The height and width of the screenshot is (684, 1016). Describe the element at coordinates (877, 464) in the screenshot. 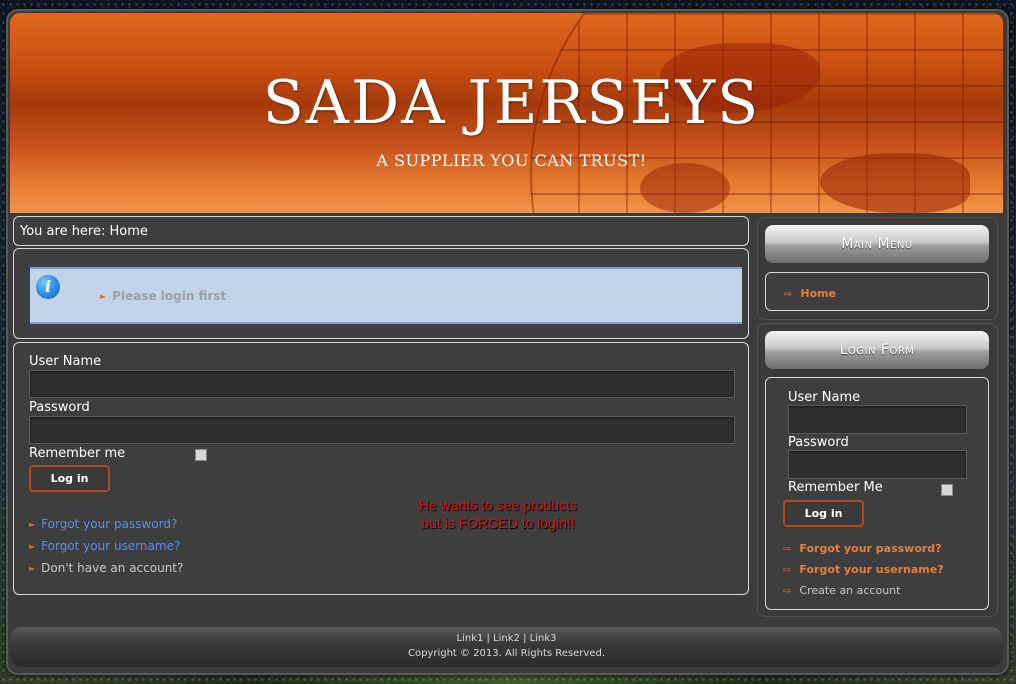

I see `sidebar-password-input` at that location.